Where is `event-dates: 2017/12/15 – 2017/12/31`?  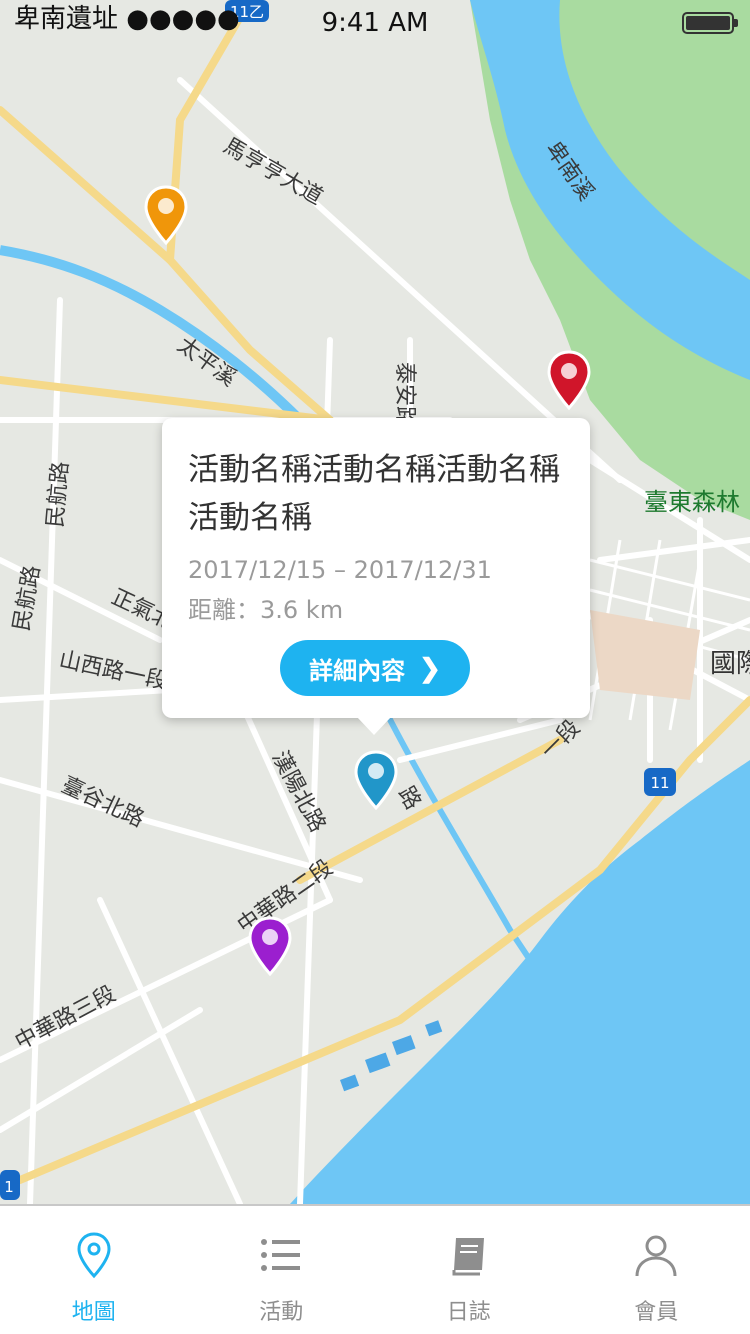 event-dates: 2017/12/15 – 2017/12/31 is located at coordinates (340, 570).